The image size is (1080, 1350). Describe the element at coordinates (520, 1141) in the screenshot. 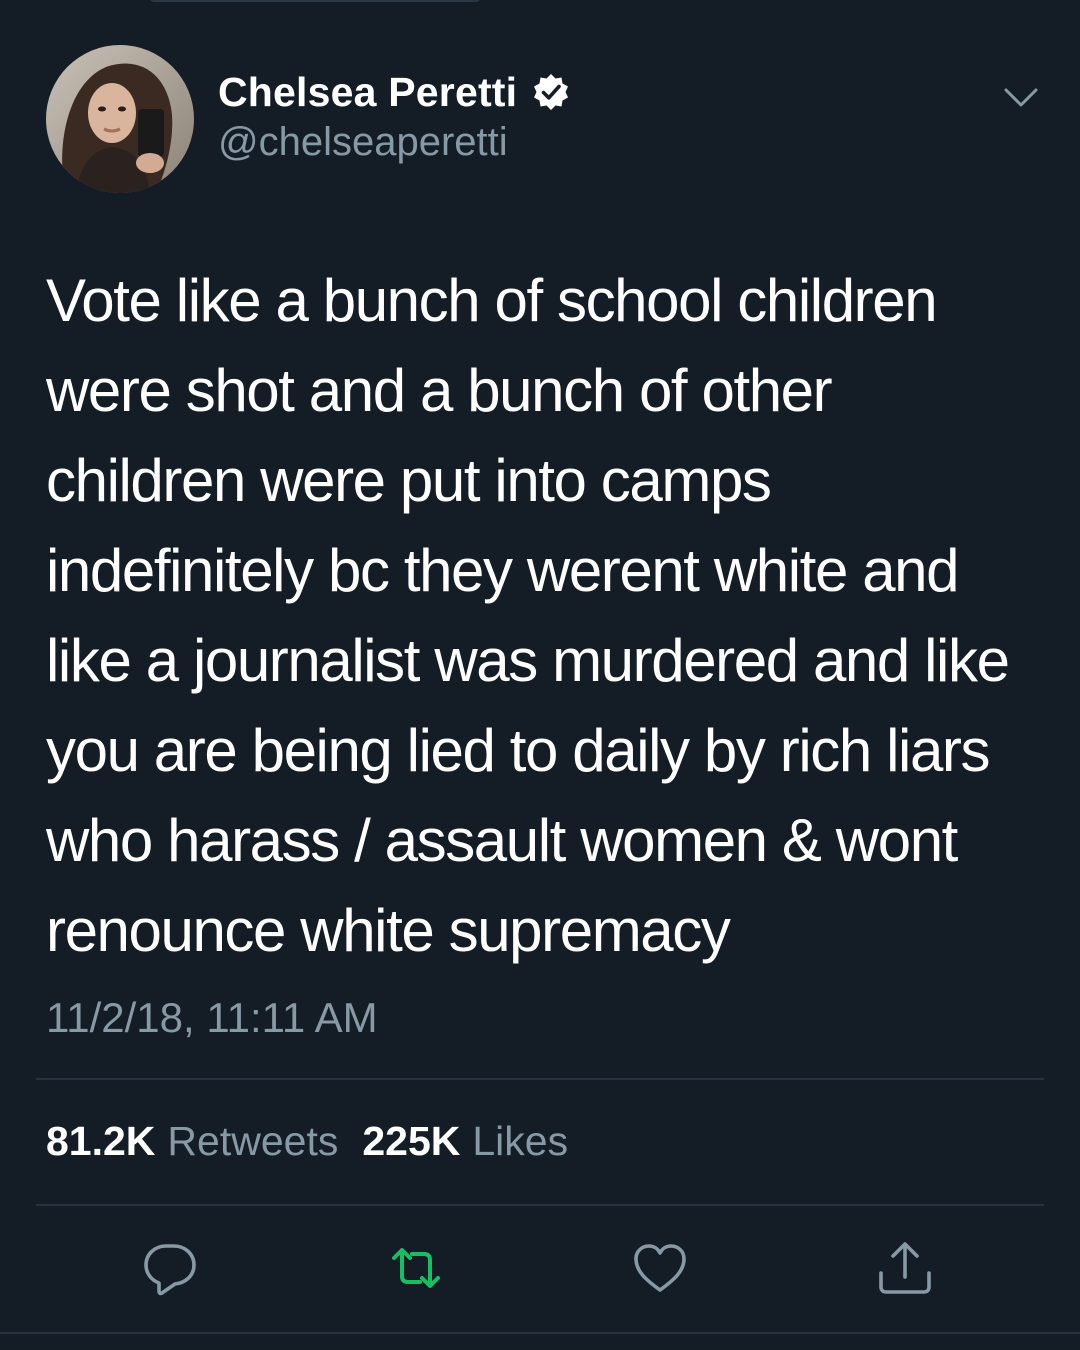

I see `likes-label: Likes` at that location.